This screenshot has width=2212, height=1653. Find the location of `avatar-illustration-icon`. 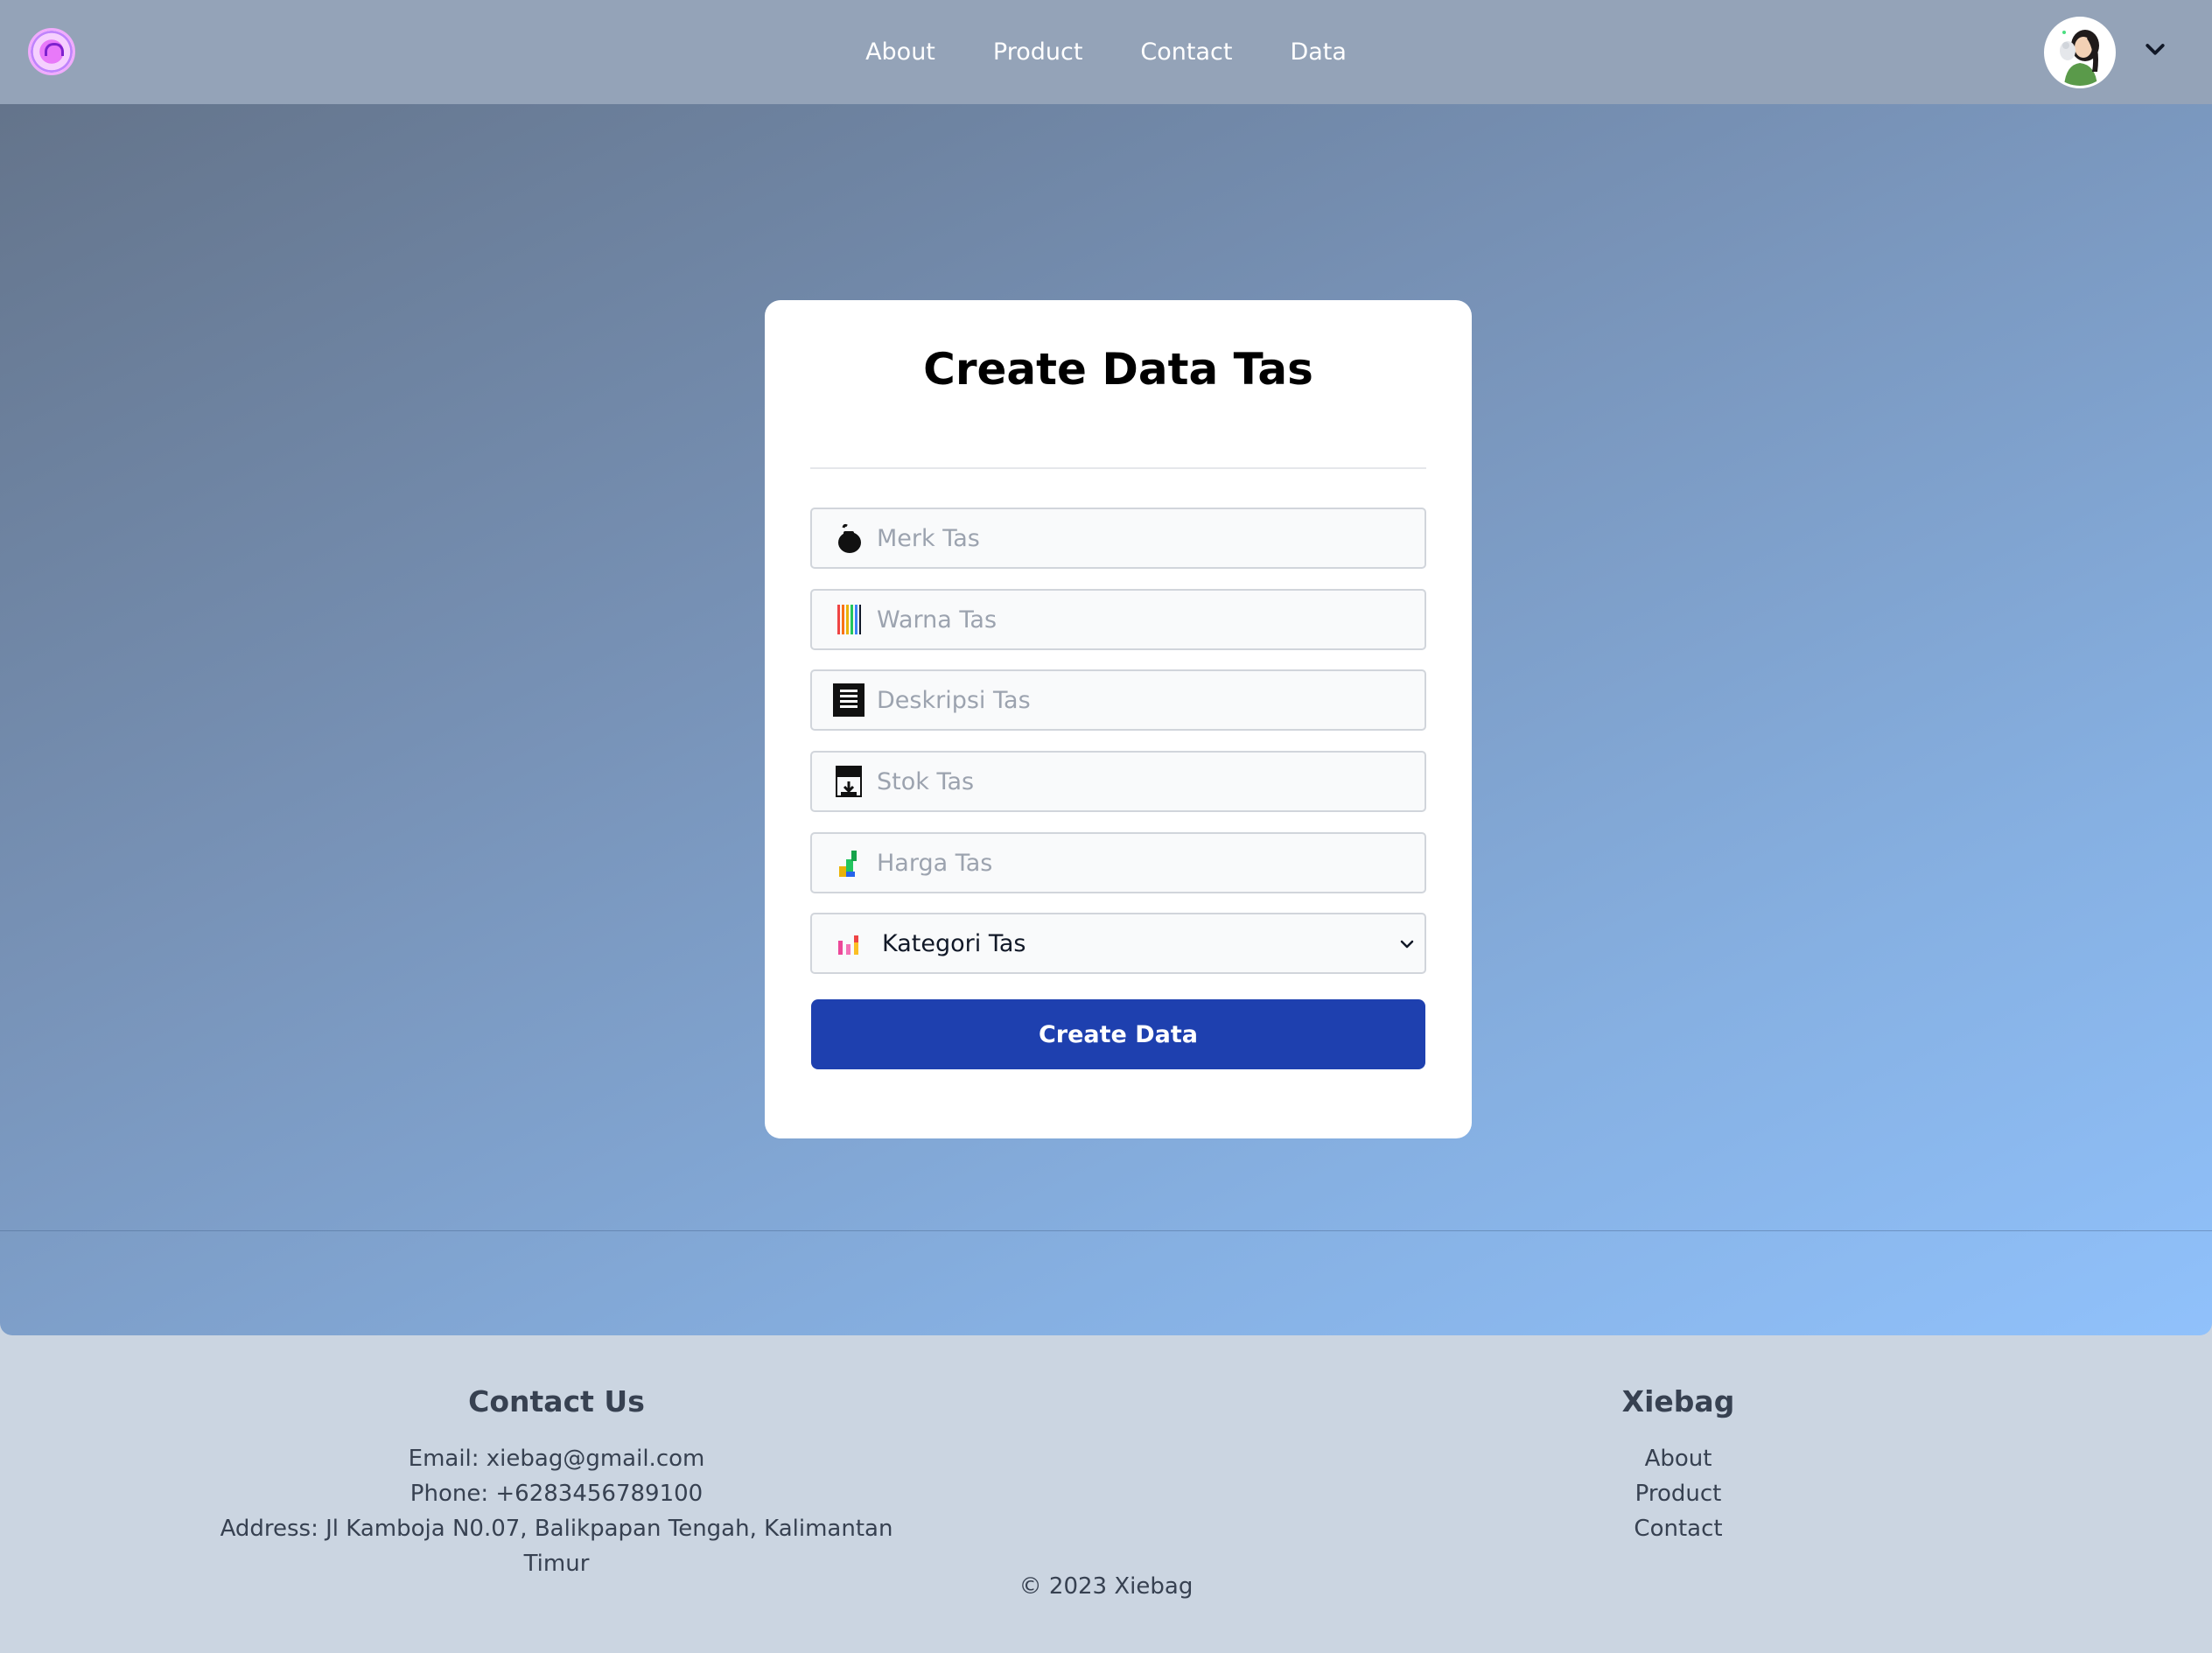

avatar-illustration-icon is located at coordinates (2080, 52).